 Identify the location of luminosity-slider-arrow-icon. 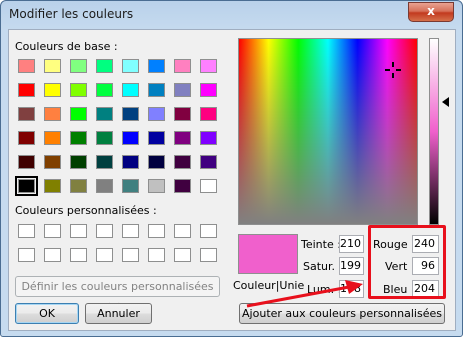
(445, 102).